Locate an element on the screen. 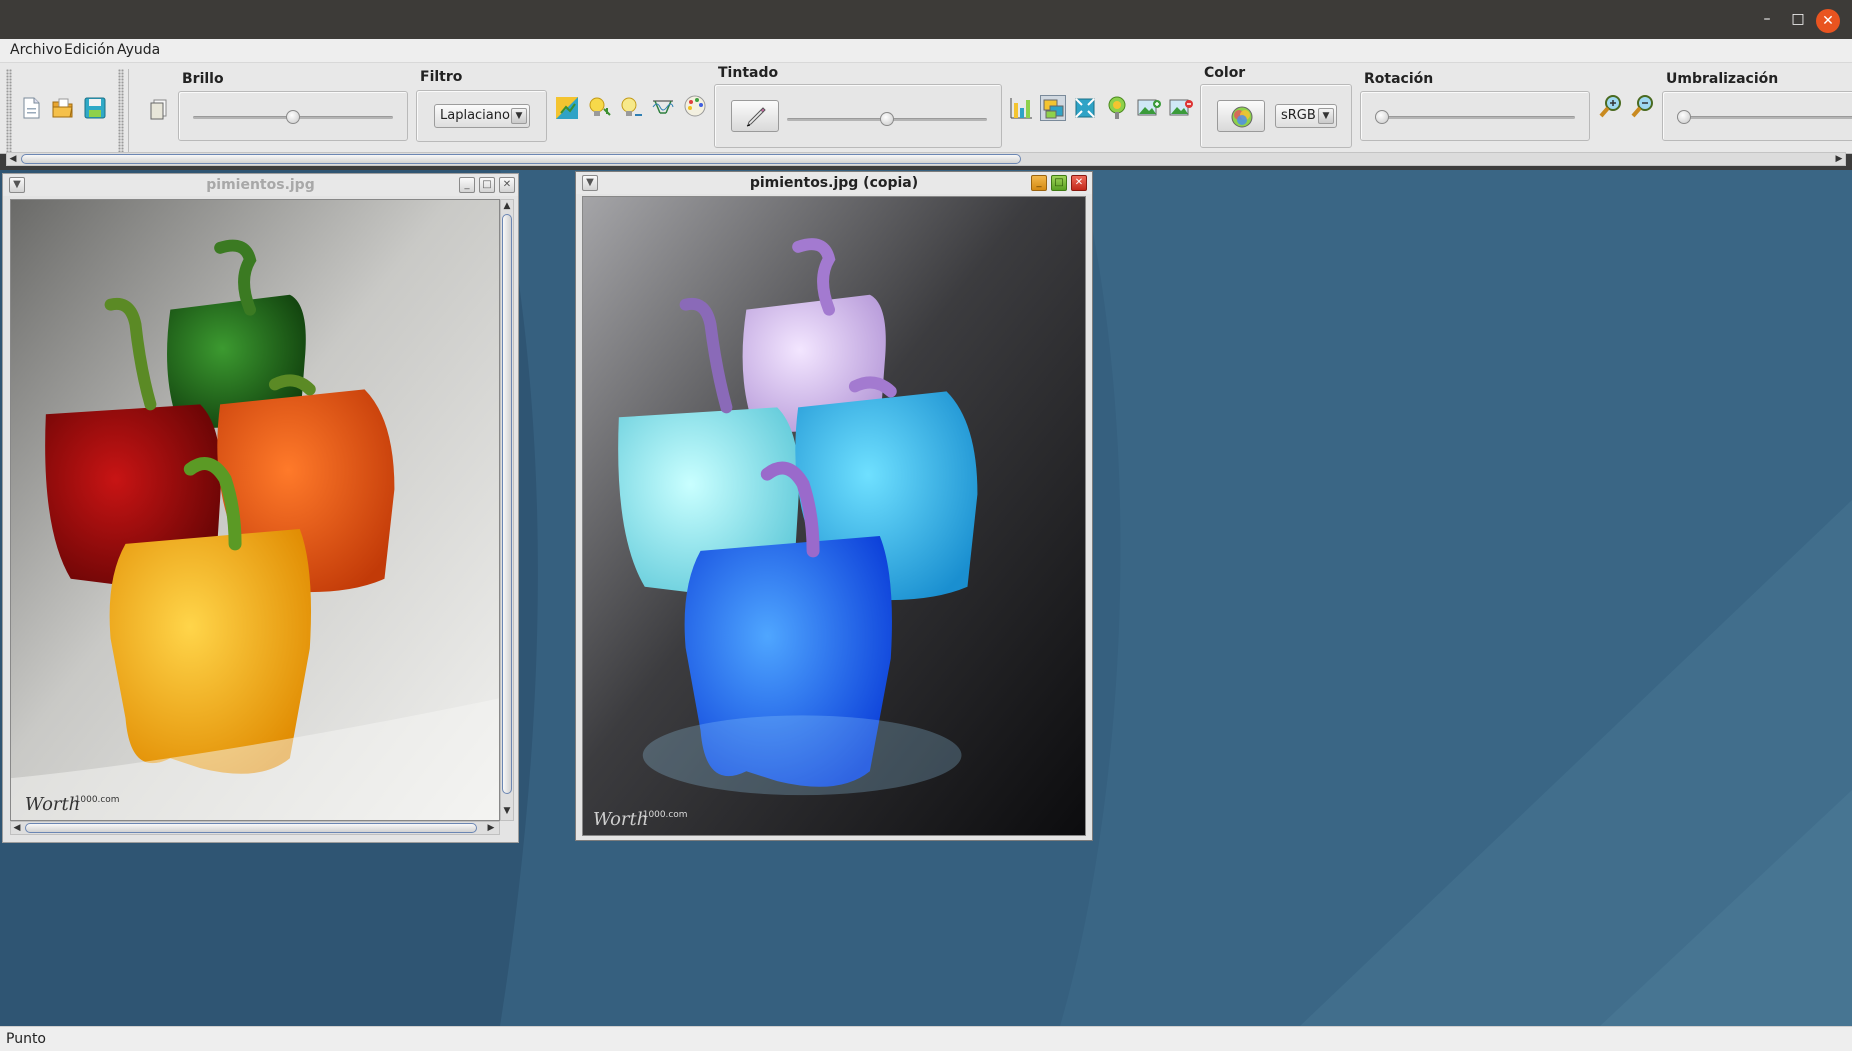  frame-title: pimientos.jpg is located at coordinates (260, 185).